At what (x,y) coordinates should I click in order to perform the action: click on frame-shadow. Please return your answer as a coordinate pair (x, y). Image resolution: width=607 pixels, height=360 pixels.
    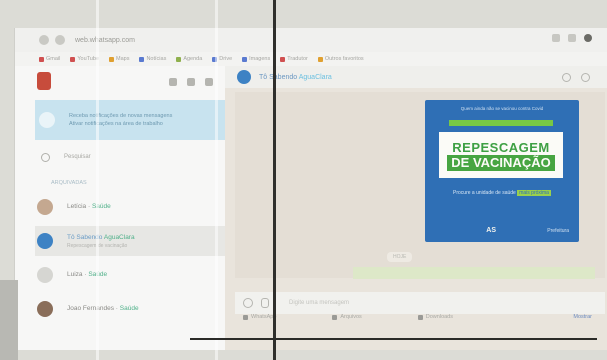
    Looking at the image, I should click on (9, 320).